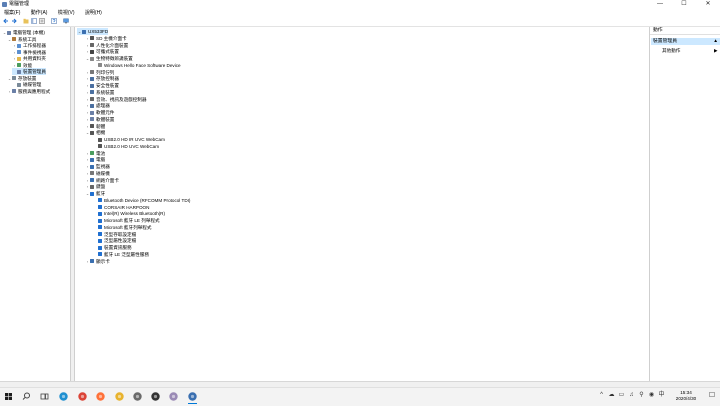 The width and height of the screenshot is (720, 406). I want to click on device_tree-label: 鍵盤, so click(101, 187).